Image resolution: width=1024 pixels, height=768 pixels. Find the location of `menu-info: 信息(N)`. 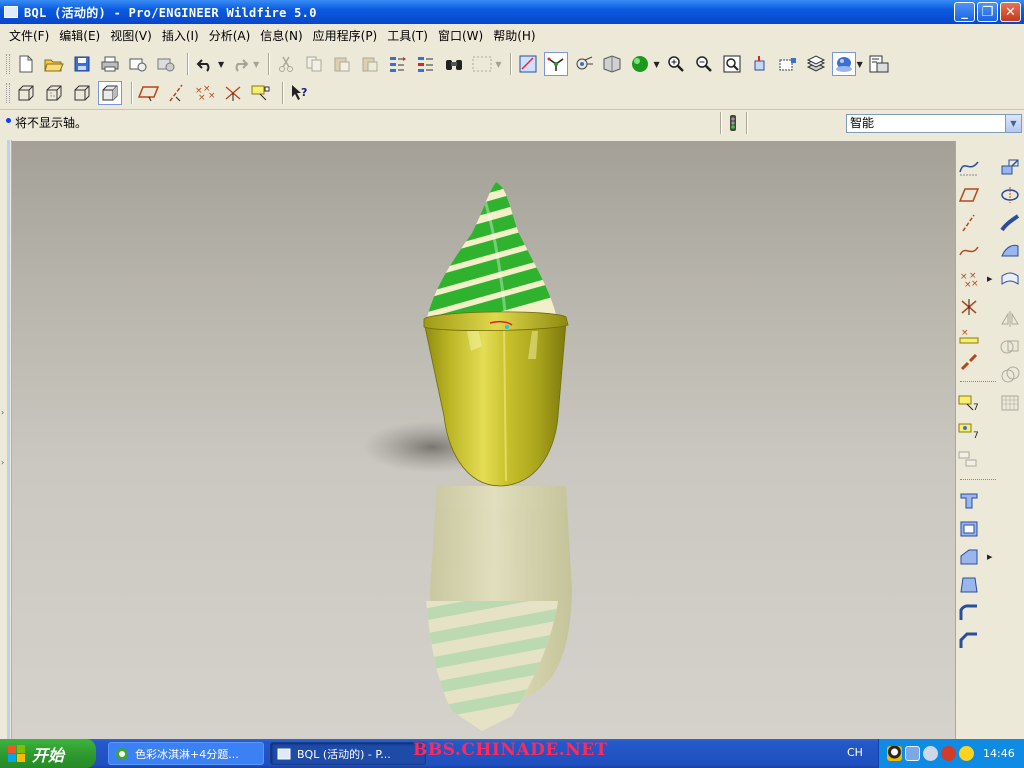

menu-info: 信息(N) is located at coordinates (281, 35).